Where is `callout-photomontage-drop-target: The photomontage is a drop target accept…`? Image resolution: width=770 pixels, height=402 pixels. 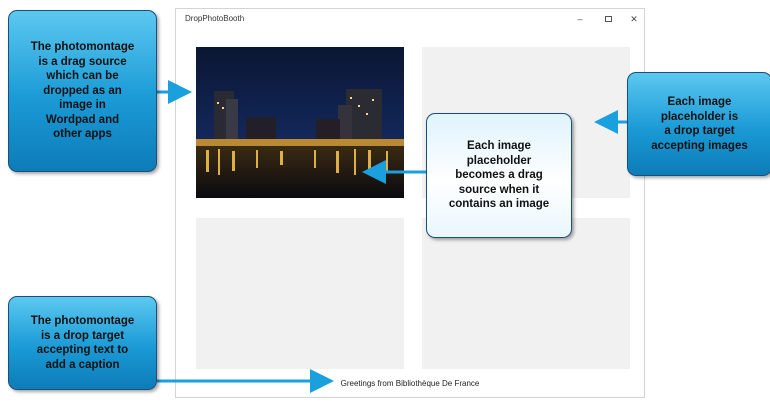 callout-photomontage-drop-target: The photomontage is a drop target accept… is located at coordinates (82, 343).